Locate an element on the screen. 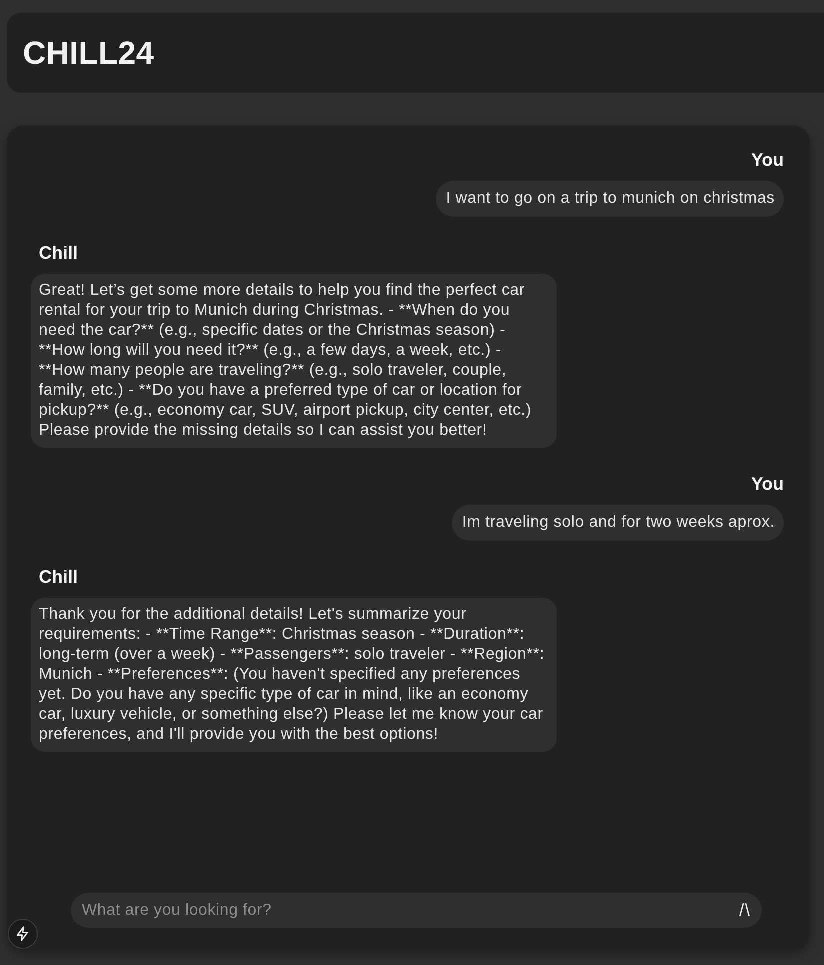 The height and width of the screenshot is (965, 824). assistant-message-bubble: Great! Let’s get some more details to help you find the perfect car rental for your trip to Munich during Christmas. - **When do you need the car?** (e.g., specific dates or the Christmas season) - **How long will you need it?** (e.g., a few days, a week, etc.) - **How many people are traveling?** (e.g., solo traveler, couple, family, etc.) - **Do you have a preferred type of car or location for pickup?** (e.g., economy car, SUV, airport pickup, city center, etc.) Please provide the missing details so I can assist you better! is located at coordinates (294, 361).